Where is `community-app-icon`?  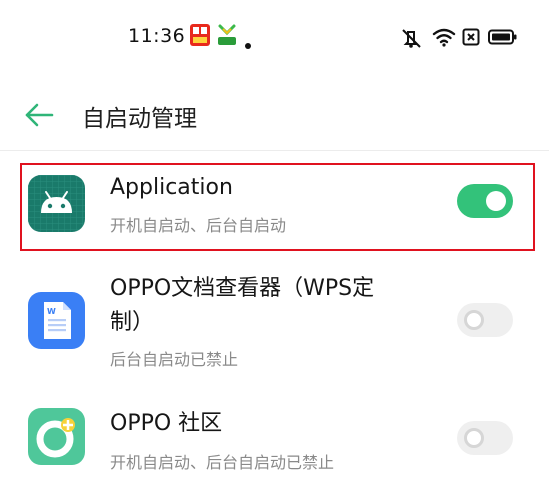 community-app-icon is located at coordinates (56, 436).